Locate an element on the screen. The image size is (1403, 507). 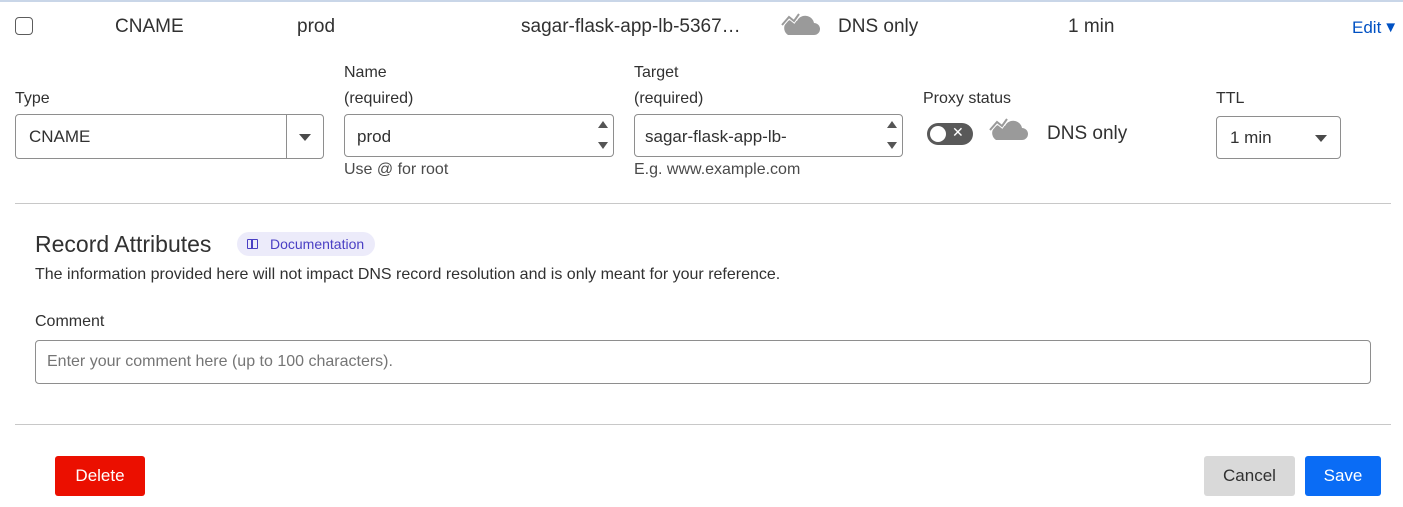
type-select-value: CNAME is located at coordinates (60, 136).